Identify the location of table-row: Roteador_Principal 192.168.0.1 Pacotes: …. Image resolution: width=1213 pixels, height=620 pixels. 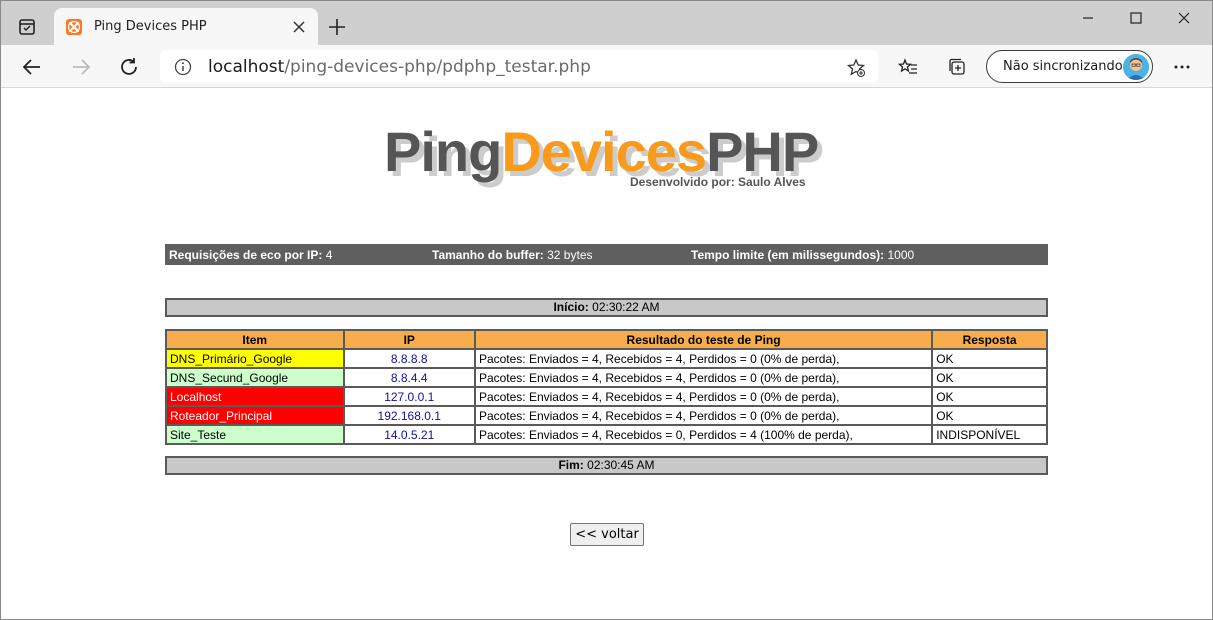
(606, 415).